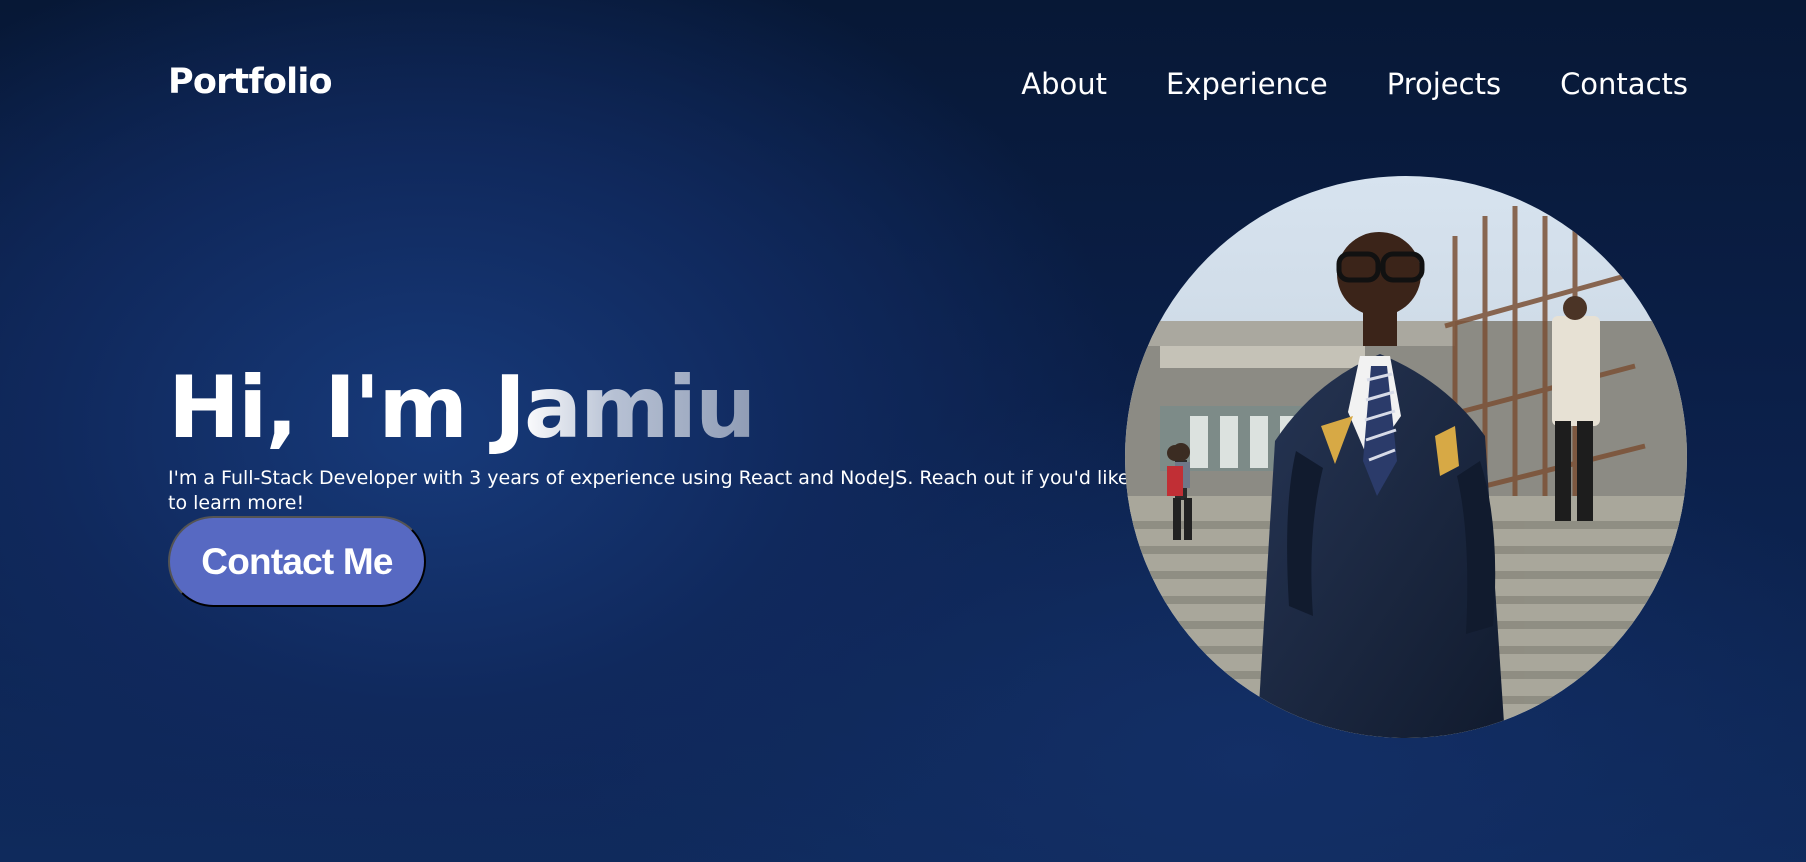 The height and width of the screenshot is (862, 1806). Describe the element at coordinates (250, 82) in the screenshot. I see `brand-logo: Portfolio` at that location.